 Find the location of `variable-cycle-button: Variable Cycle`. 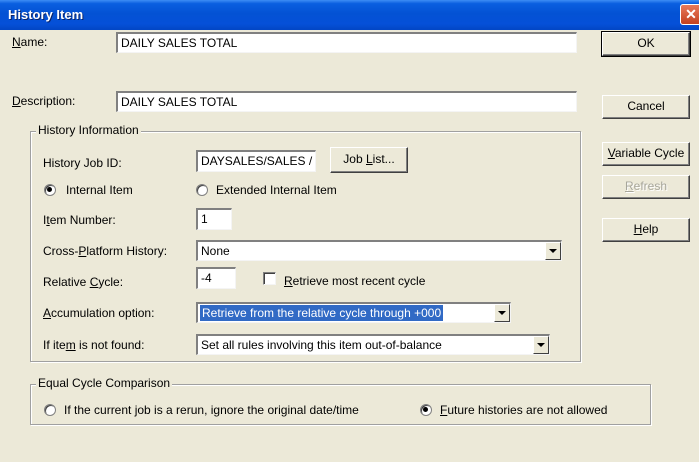

variable-cycle-button: Variable Cycle is located at coordinates (646, 154).